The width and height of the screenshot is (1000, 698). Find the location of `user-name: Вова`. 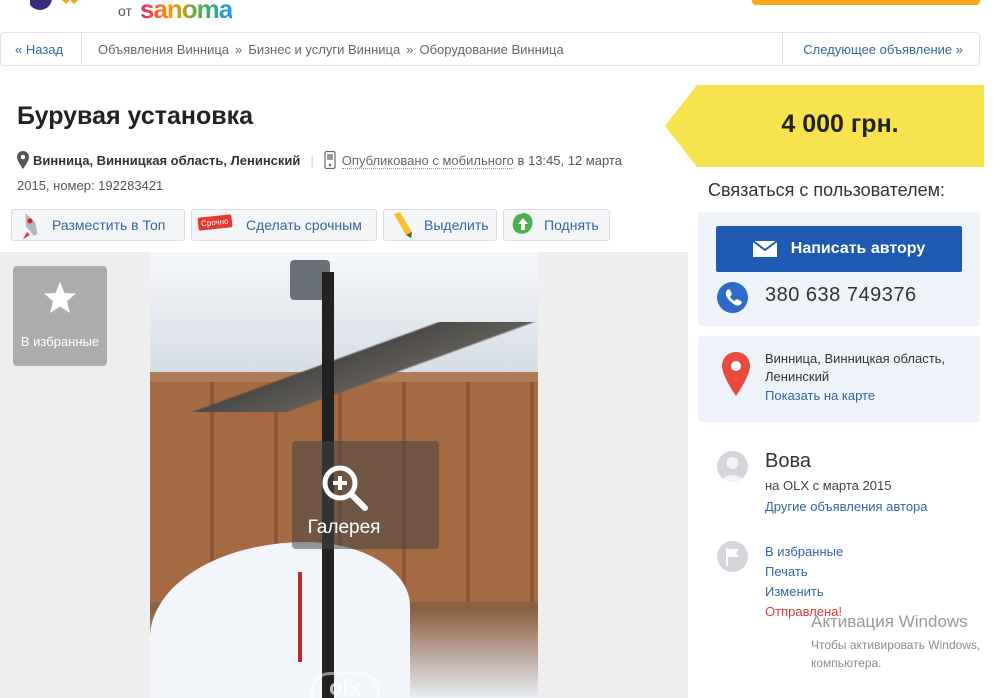

user-name: Вова is located at coordinates (788, 461).